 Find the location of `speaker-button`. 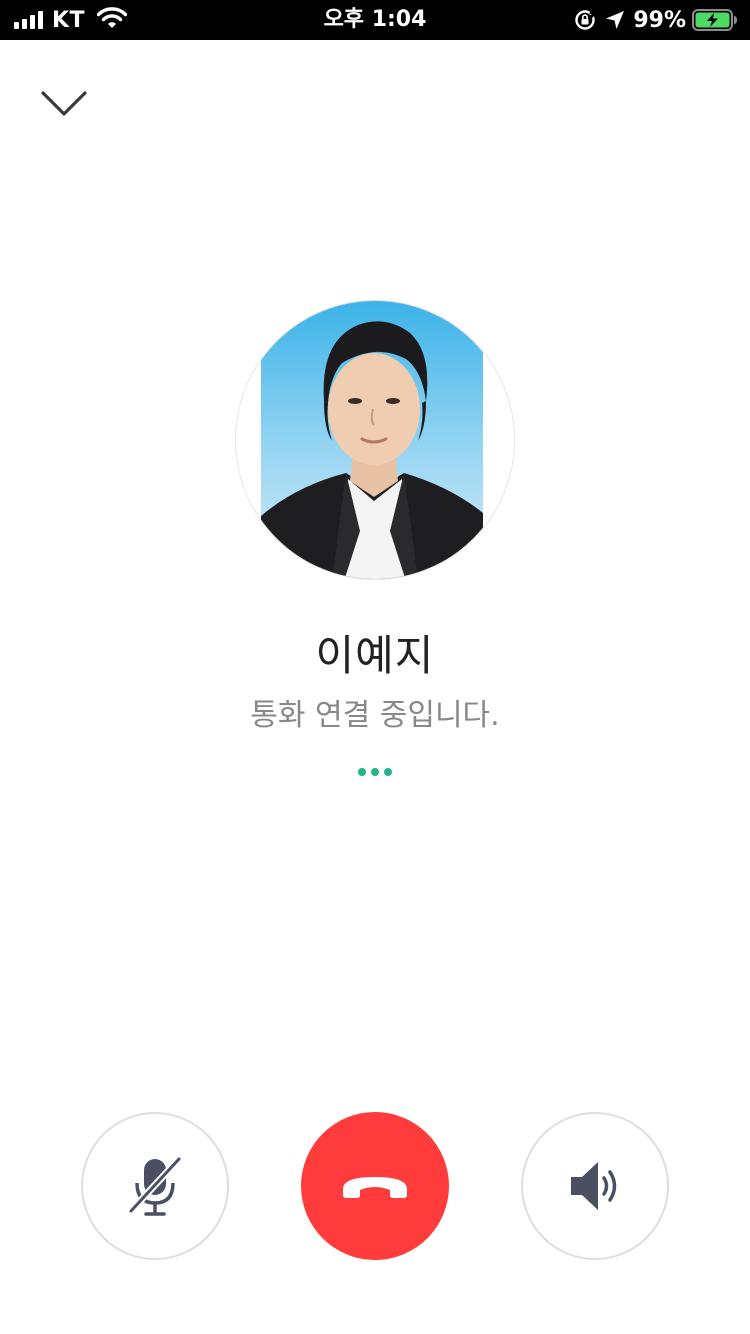

speaker-button is located at coordinates (595, 1186).